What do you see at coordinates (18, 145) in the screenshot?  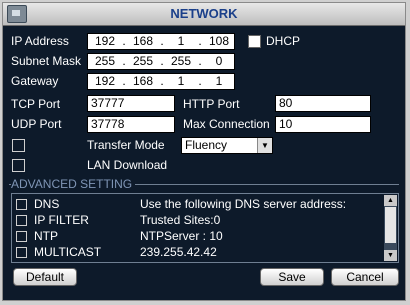 I see `transfer-mode-checkbox` at bounding box center [18, 145].